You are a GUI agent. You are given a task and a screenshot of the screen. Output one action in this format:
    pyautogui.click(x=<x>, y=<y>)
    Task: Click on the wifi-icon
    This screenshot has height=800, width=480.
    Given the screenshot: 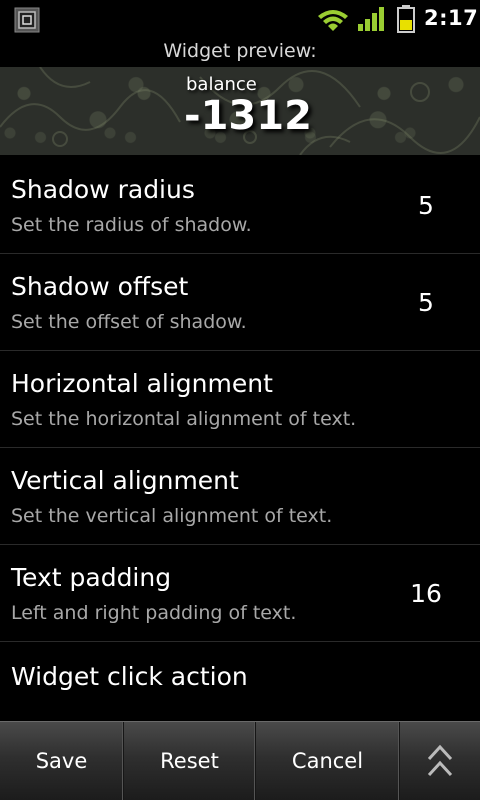 What is the action you would take?
    pyautogui.click(x=333, y=20)
    